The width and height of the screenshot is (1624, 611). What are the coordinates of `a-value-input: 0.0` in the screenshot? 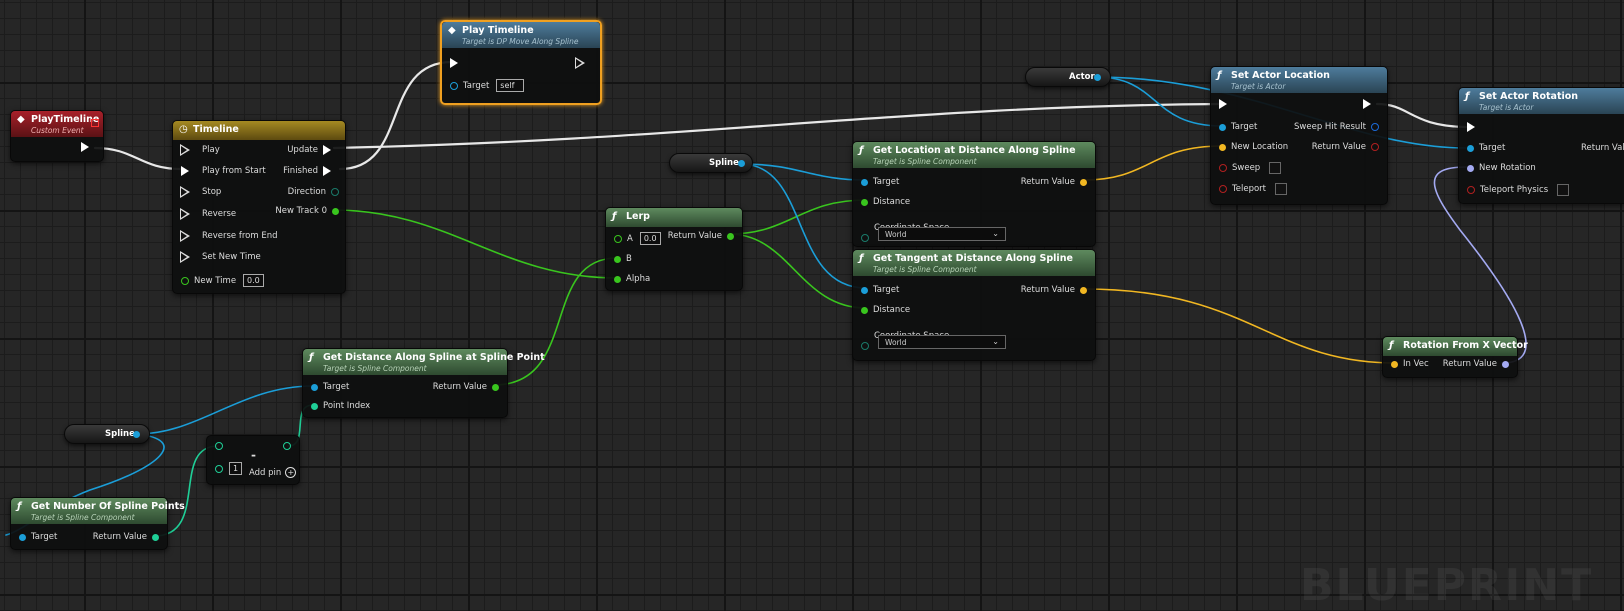 It's located at (650, 238).